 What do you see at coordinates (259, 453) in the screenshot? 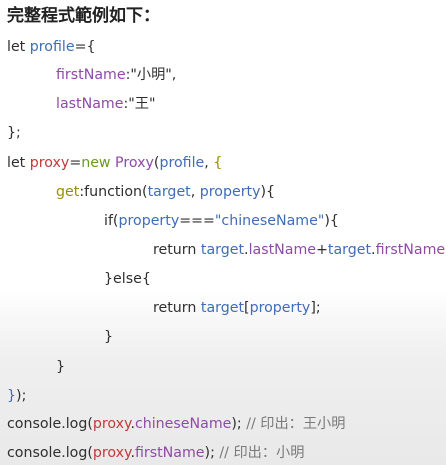
I see `code-comment: // 印出：小明` at bounding box center [259, 453].